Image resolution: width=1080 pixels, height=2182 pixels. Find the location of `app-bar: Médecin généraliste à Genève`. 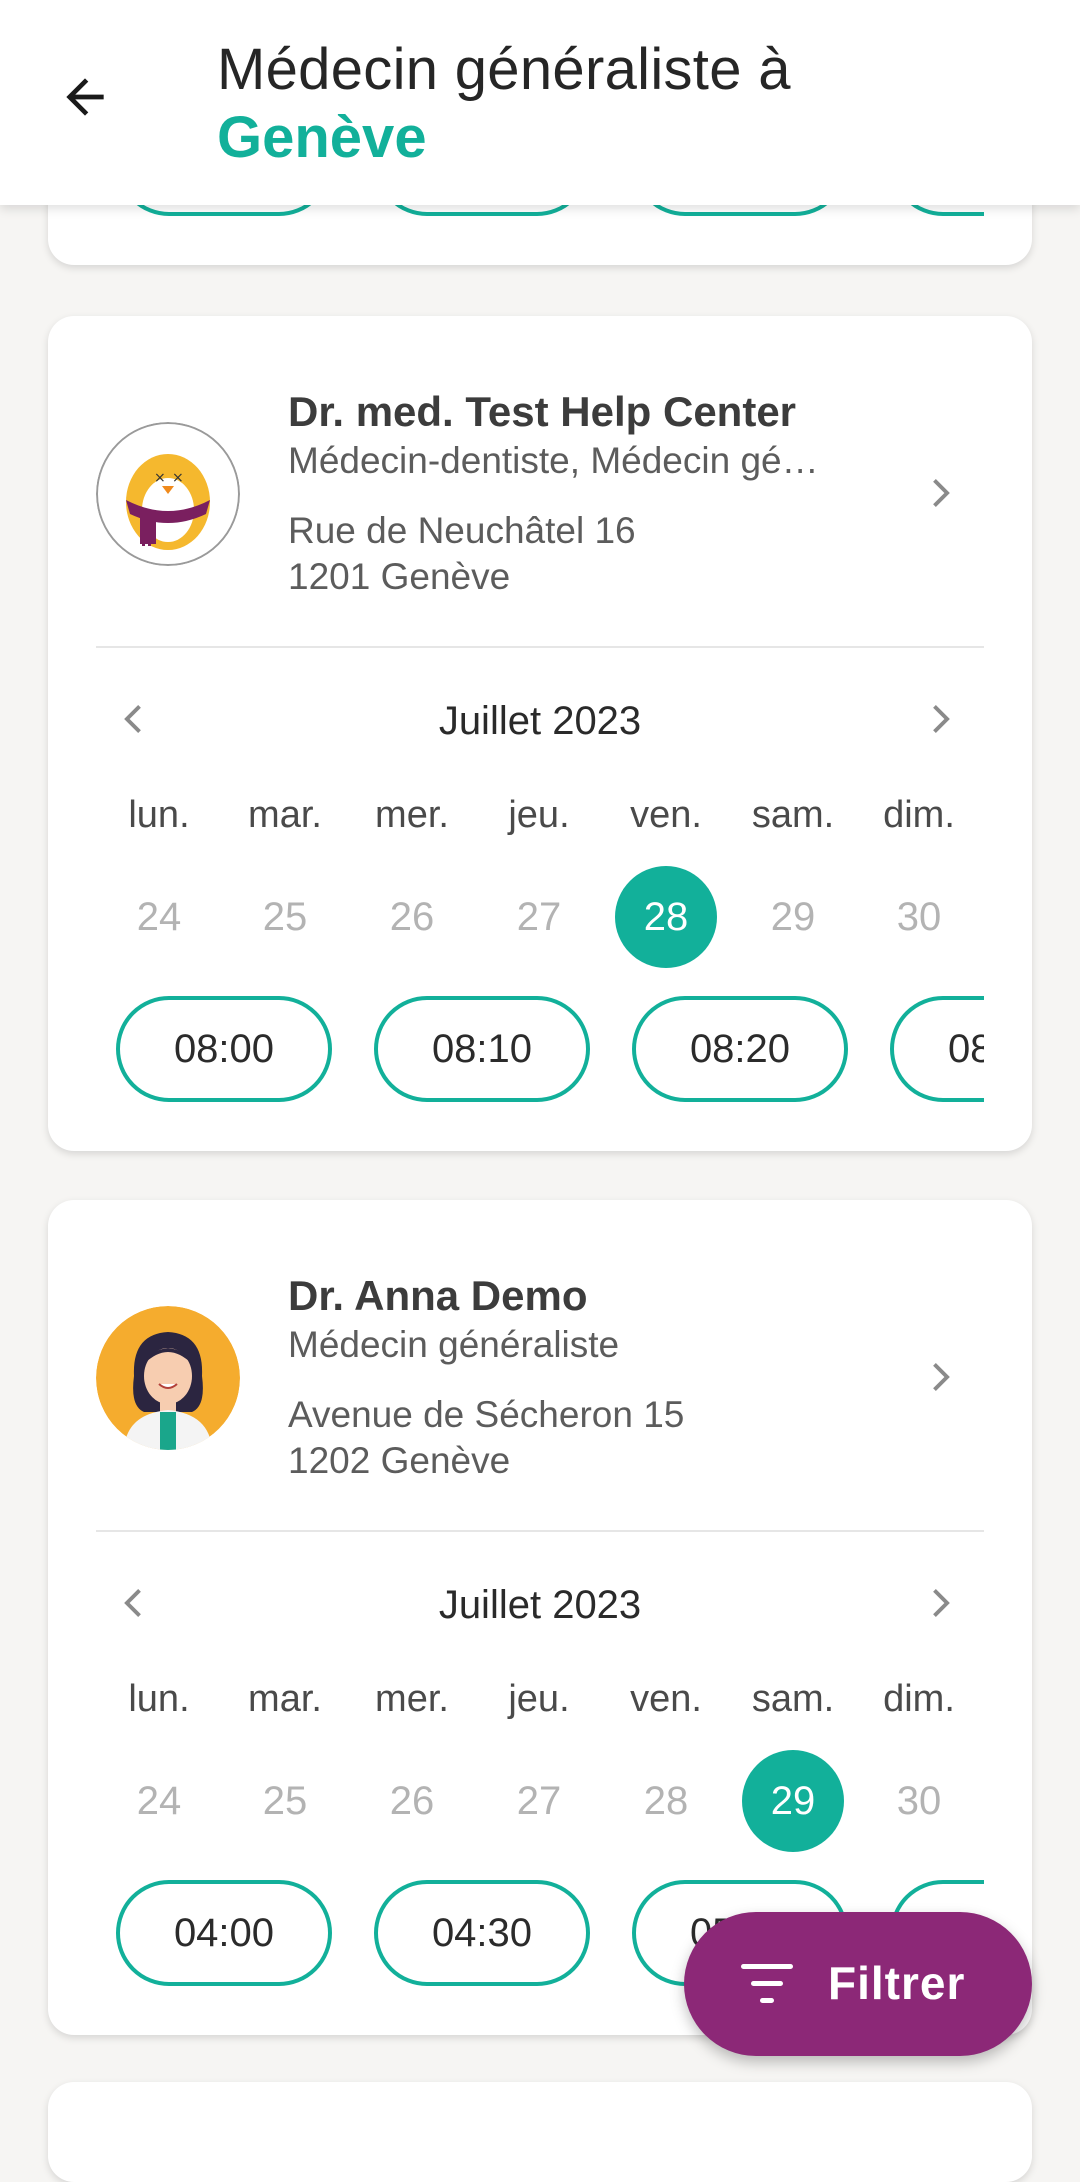

app-bar: Médecin généraliste à Genève is located at coordinates (540, 102).